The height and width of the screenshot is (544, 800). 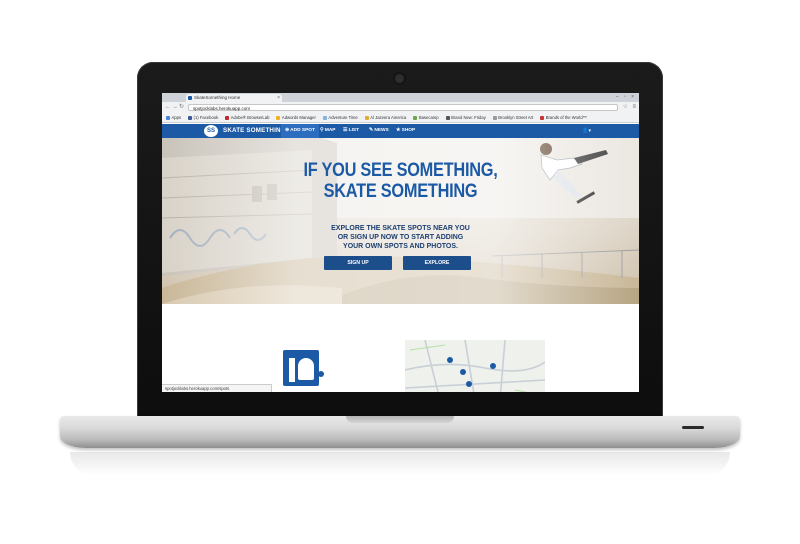 I want to click on camera-icon, so click(x=399, y=78).